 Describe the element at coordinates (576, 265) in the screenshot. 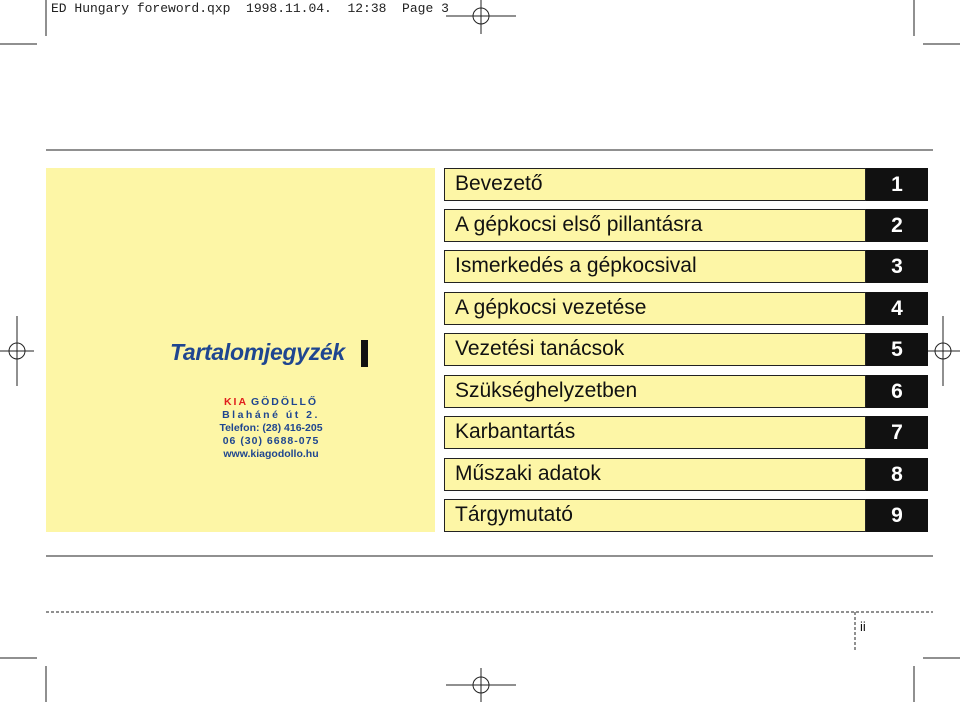

I see `chapter-label: Ismerkedés a gépkocsival` at that location.